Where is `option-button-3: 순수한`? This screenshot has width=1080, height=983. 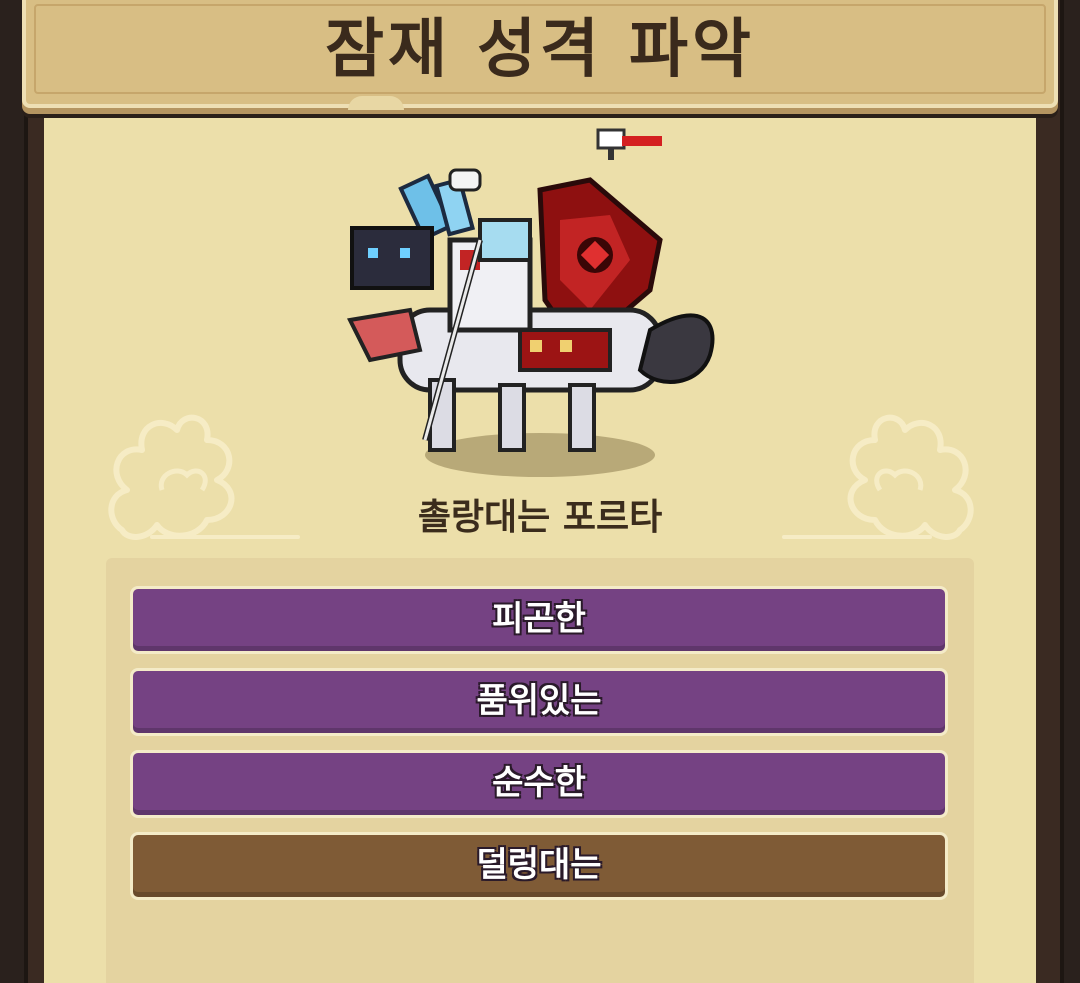 option-button-3: 순수한 is located at coordinates (539, 784).